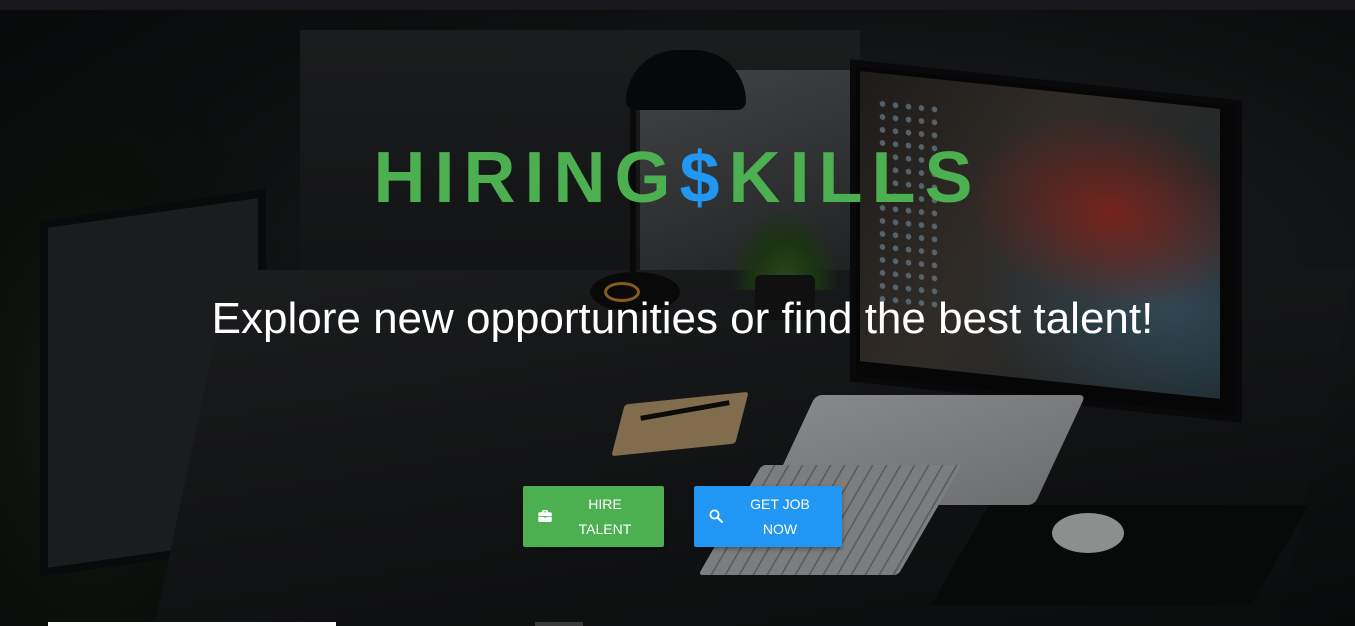 The width and height of the screenshot is (1355, 626). What do you see at coordinates (559, 624) in the screenshot?
I see `bottom-strip-secondary` at bounding box center [559, 624].